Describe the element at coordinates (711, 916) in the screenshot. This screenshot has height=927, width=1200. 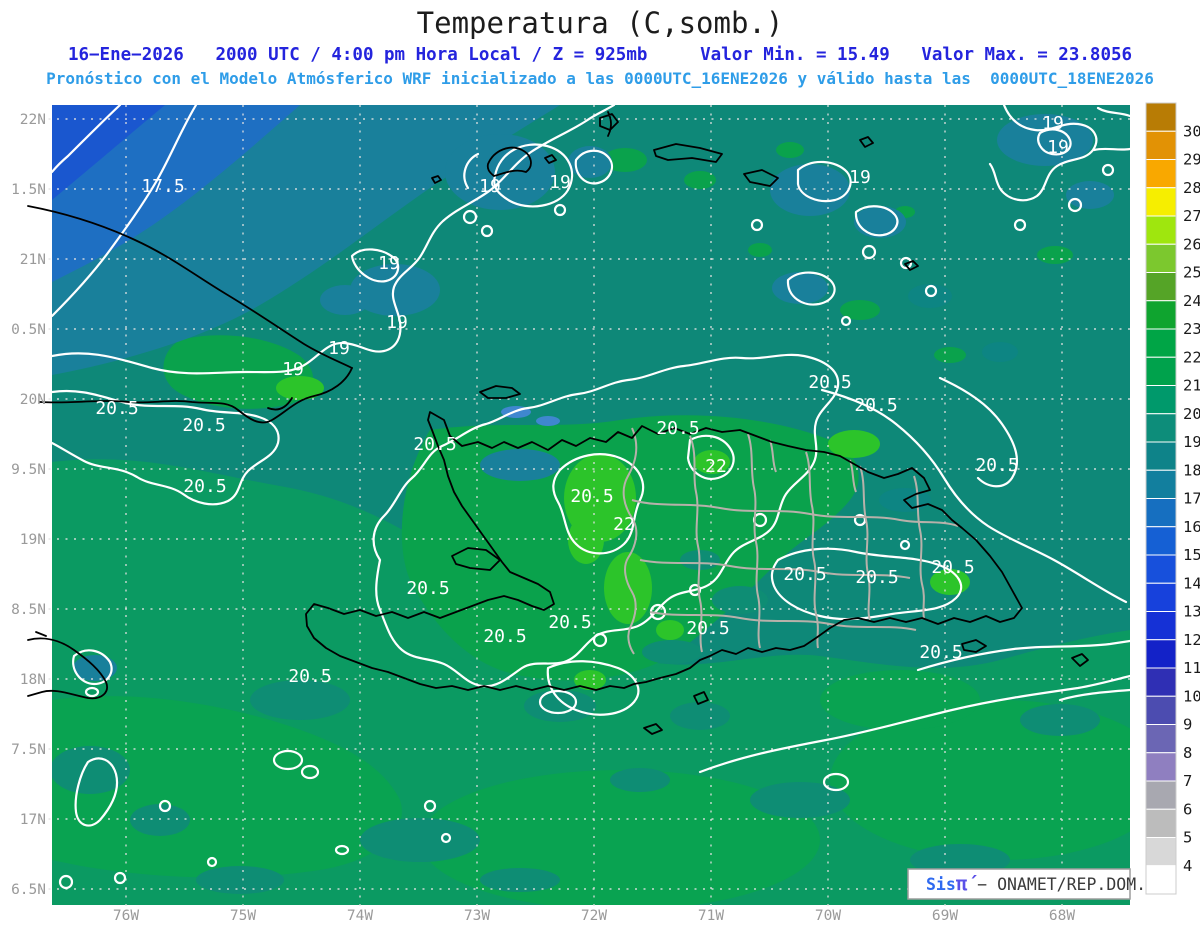
I see `lon-tick-label: 71W` at that location.